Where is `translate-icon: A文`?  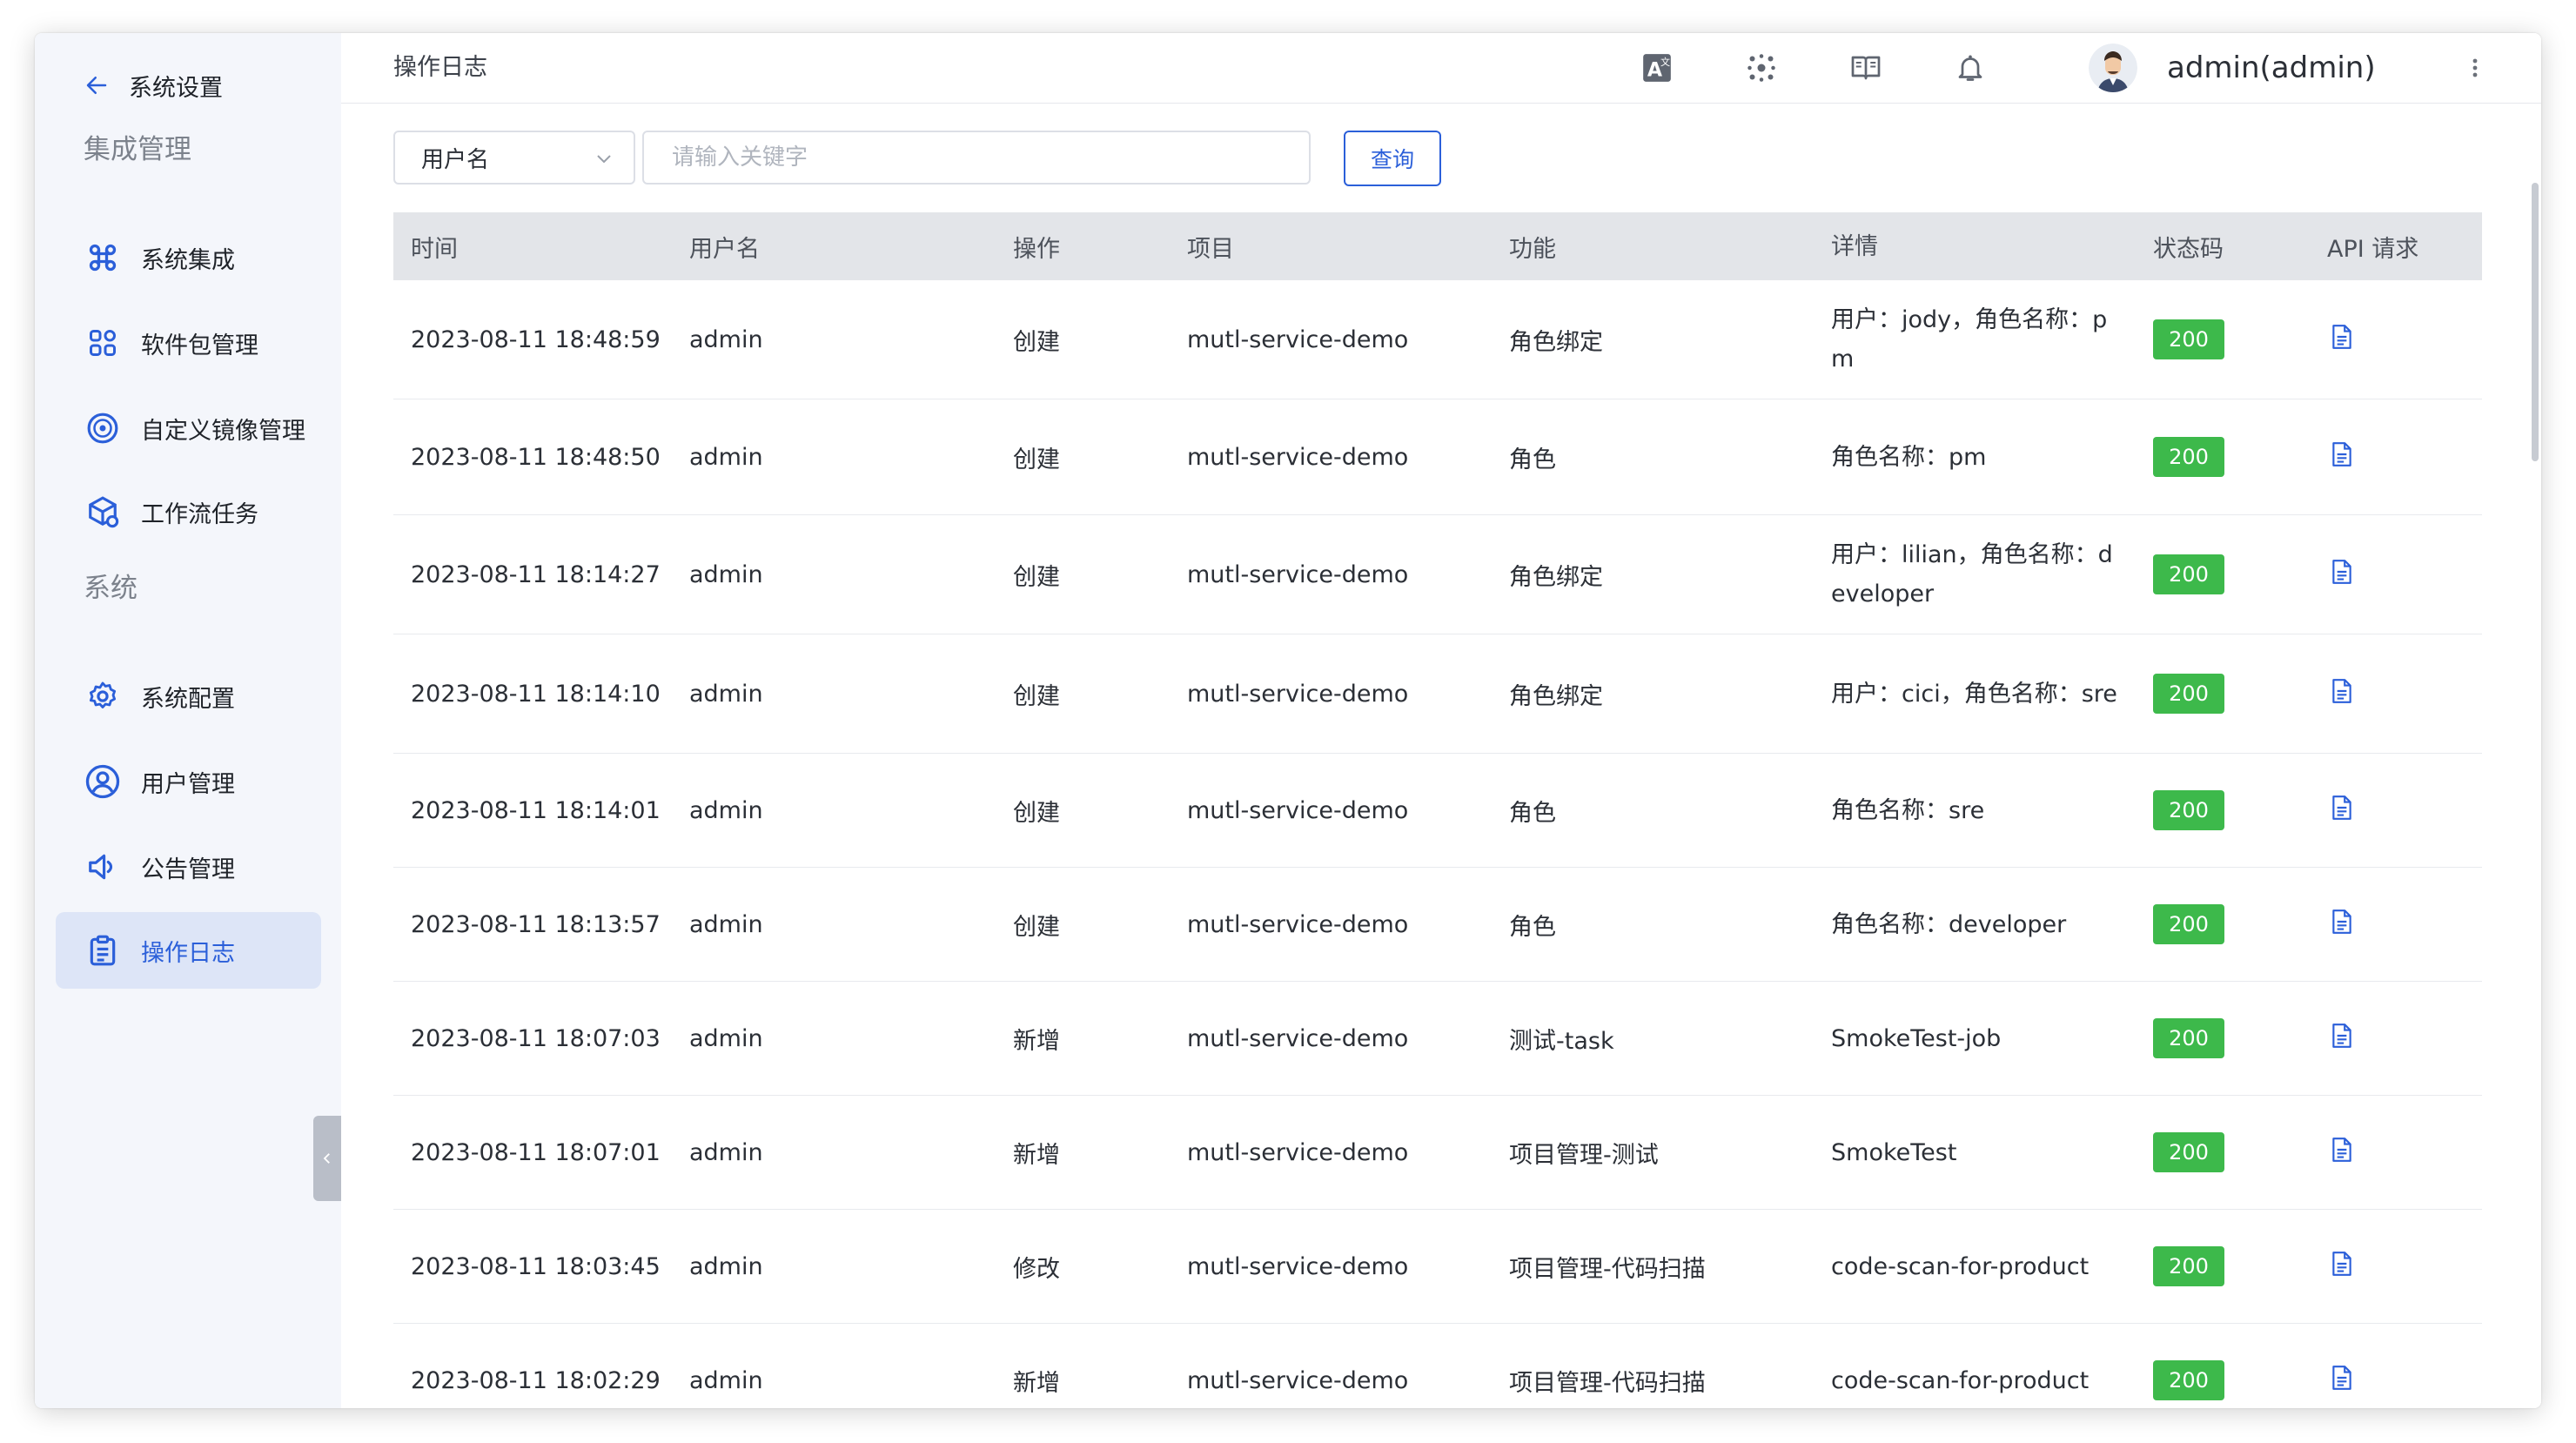 translate-icon: A文 is located at coordinates (1657, 68).